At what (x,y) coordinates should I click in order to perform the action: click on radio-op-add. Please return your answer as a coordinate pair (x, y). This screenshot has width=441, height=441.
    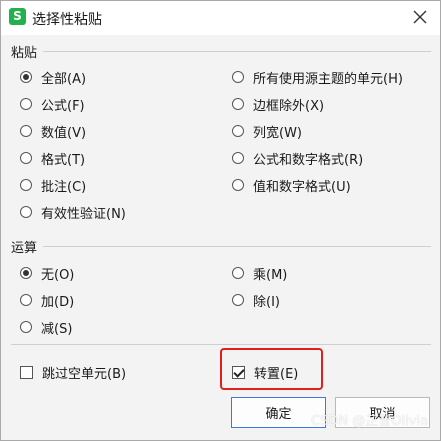
    Looking at the image, I should click on (26, 300).